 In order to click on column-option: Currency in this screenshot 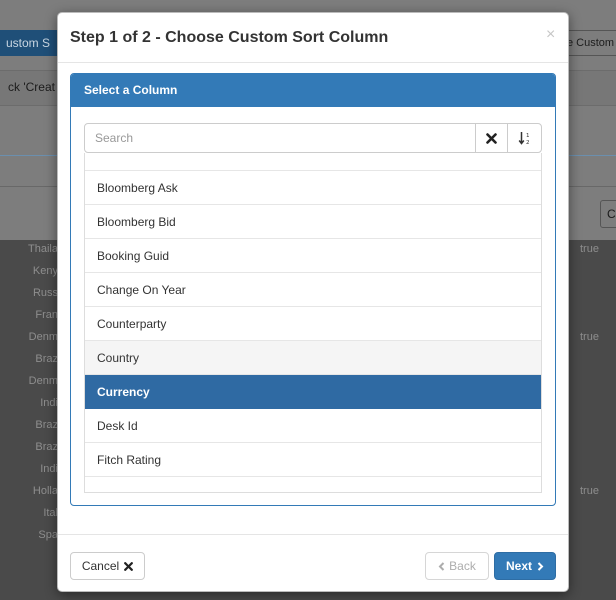, I will do `click(313, 392)`.